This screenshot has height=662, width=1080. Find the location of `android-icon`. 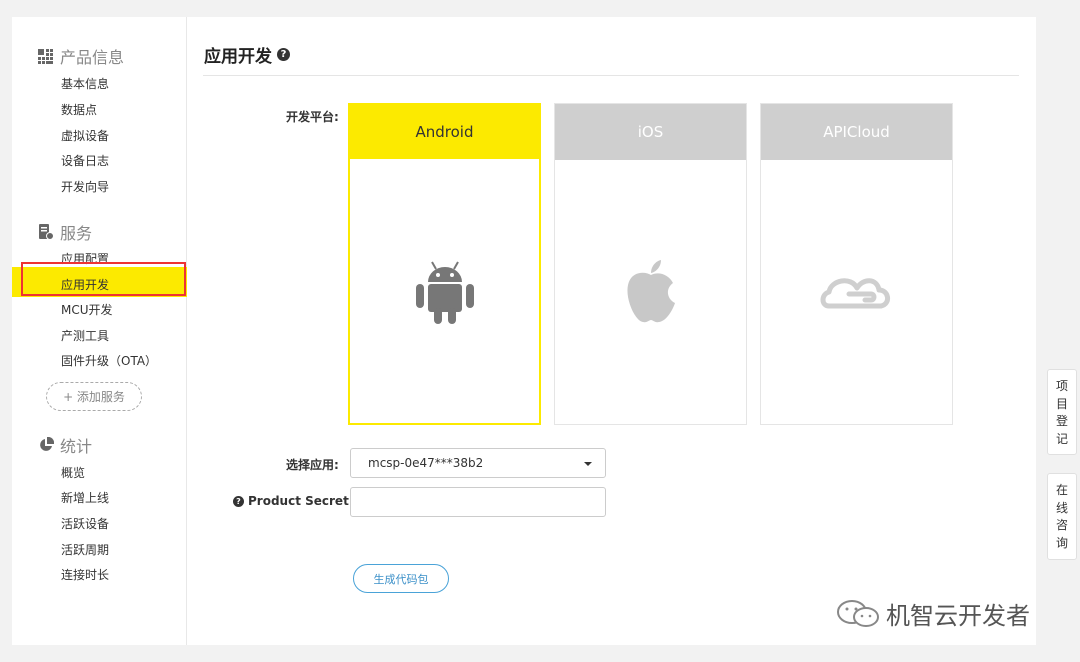

android-icon is located at coordinates (444, 292).